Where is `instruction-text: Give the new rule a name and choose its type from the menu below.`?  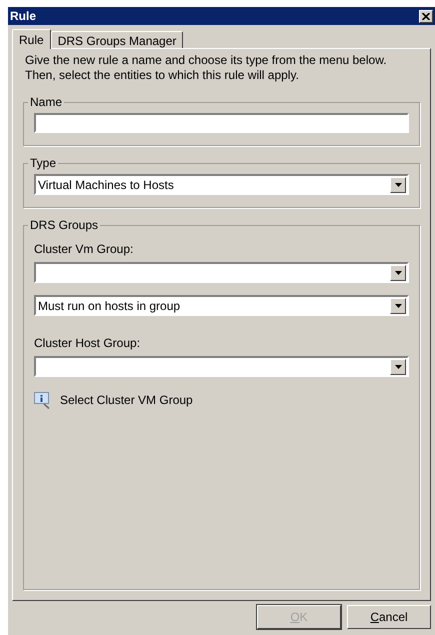 instruction-text: Give the new rule a name and choose its type from the menu below. is located at coordinates (206, 60).